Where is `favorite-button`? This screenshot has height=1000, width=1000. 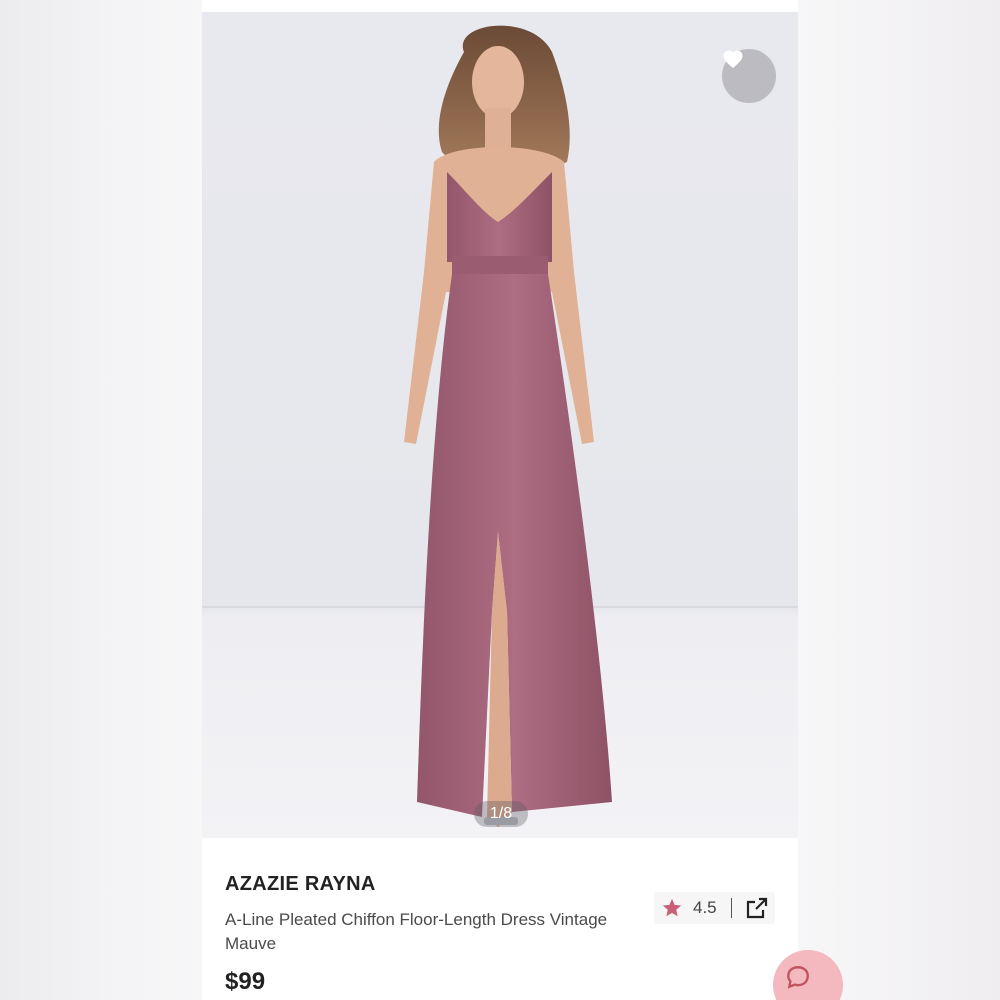
favorite-button is located at coordinates (749, 76).